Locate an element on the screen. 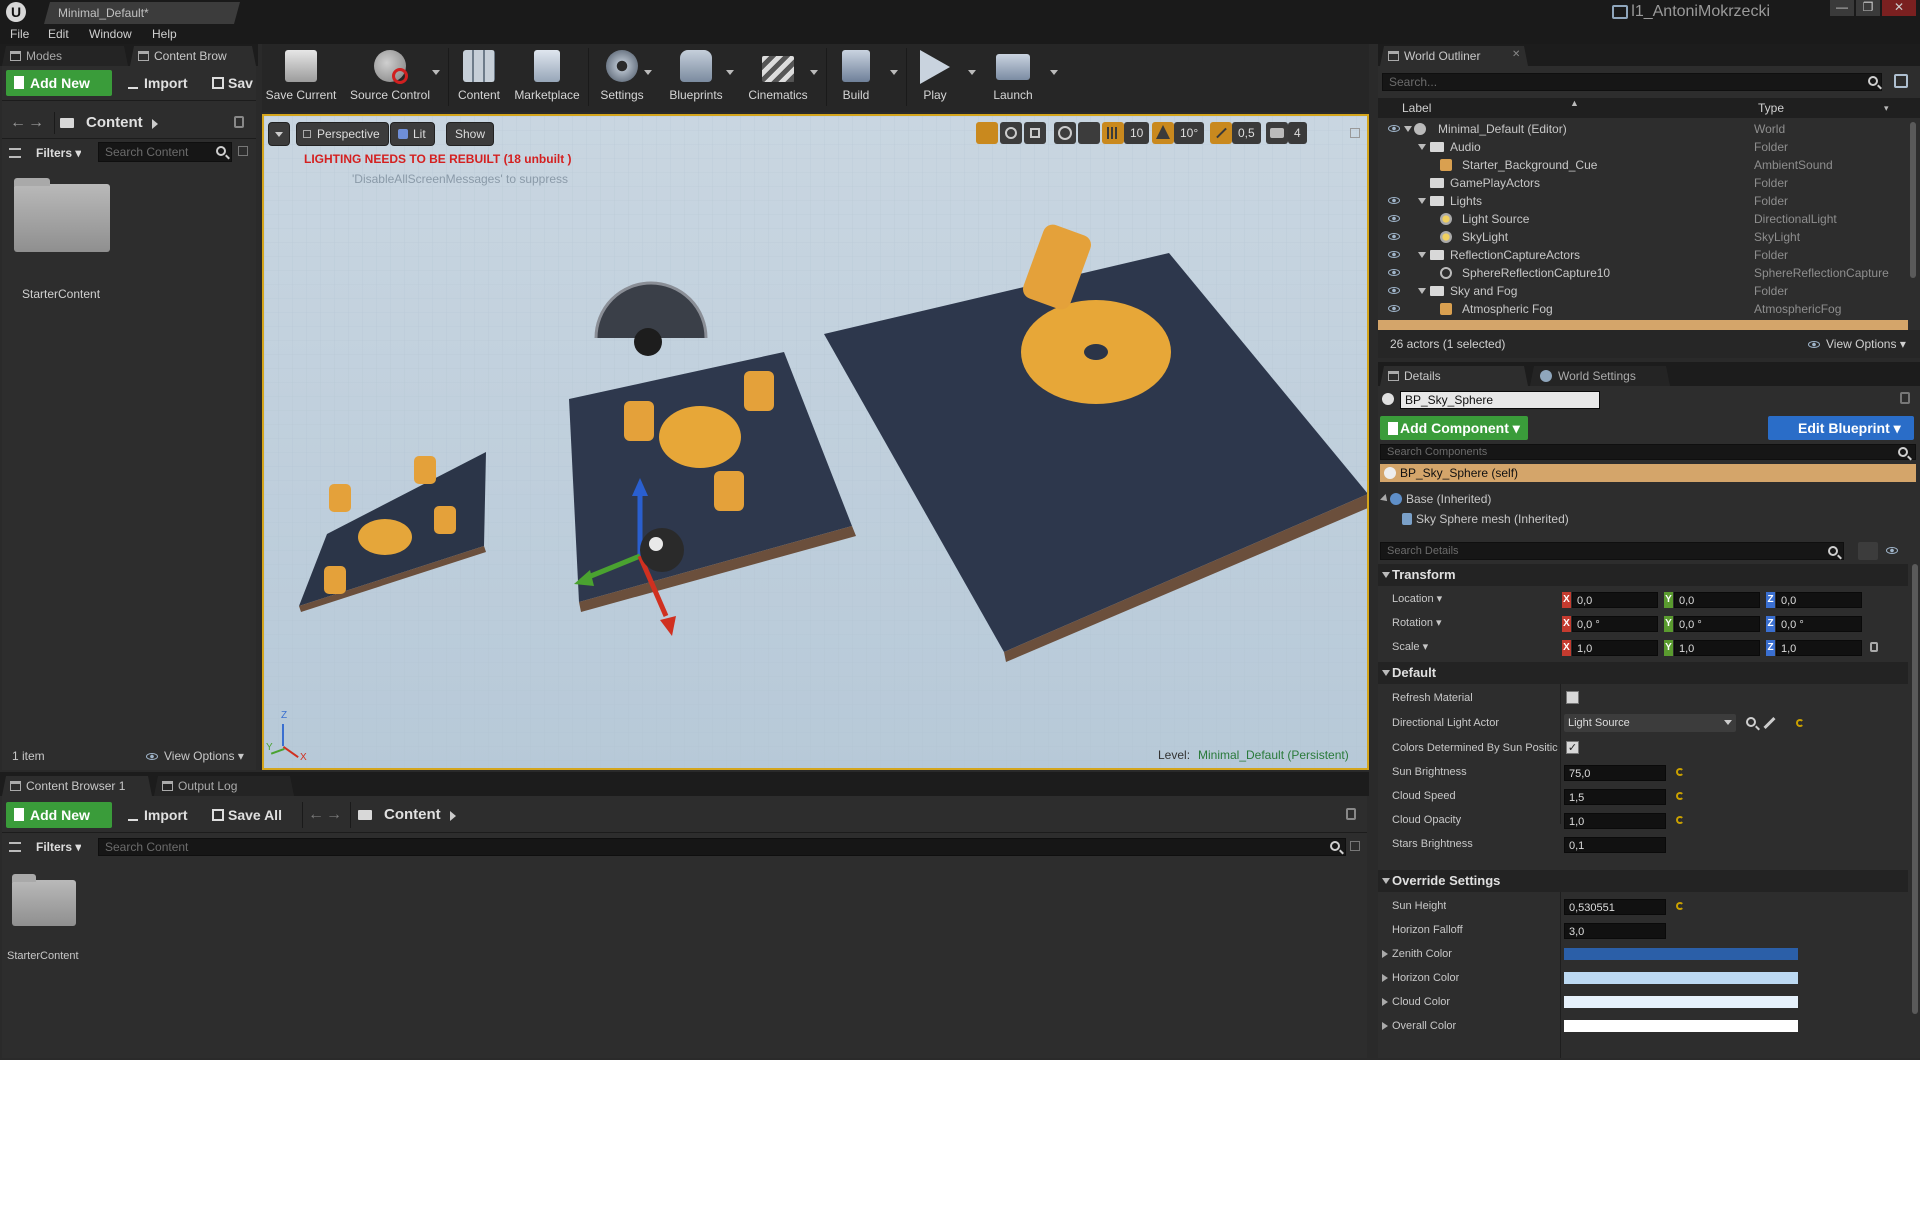 Image resolution: width=1920 pixels, height=1209 pixels. menu-help: Help is located at coordinates (164, 34).